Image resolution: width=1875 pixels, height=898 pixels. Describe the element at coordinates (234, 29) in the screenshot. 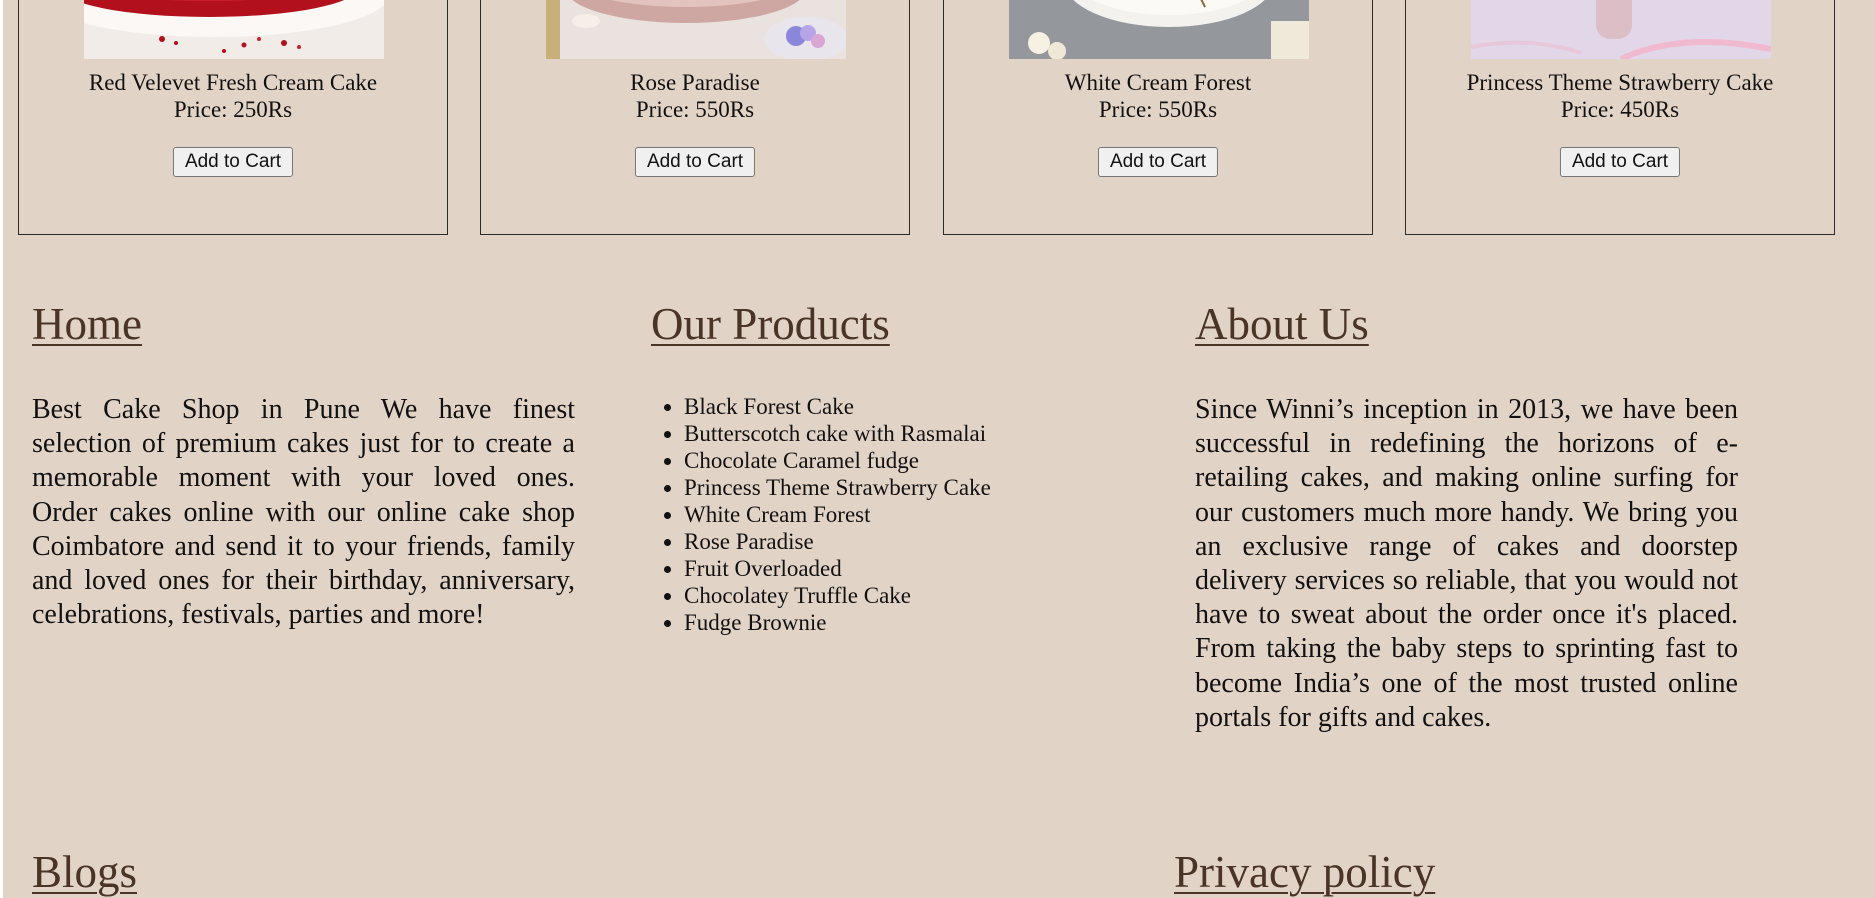

I see `product-image-red-velvet` at that location.